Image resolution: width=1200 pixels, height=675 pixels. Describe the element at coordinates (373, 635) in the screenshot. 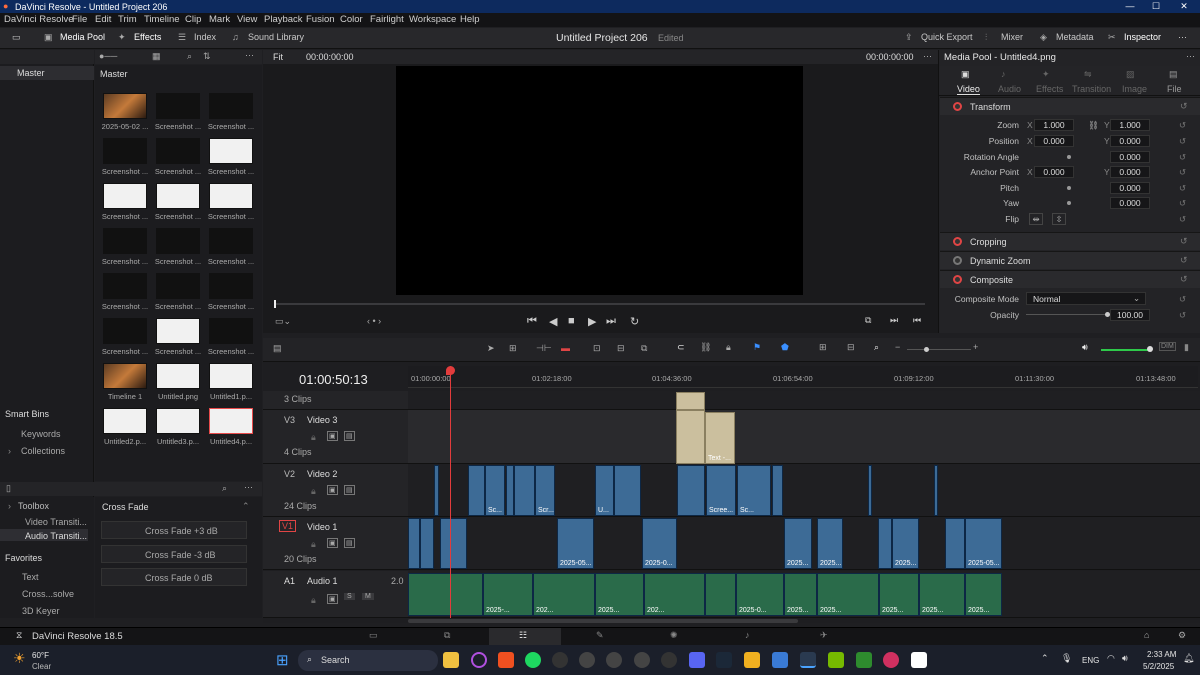

I see `media-page-icon: ▭` at that location.